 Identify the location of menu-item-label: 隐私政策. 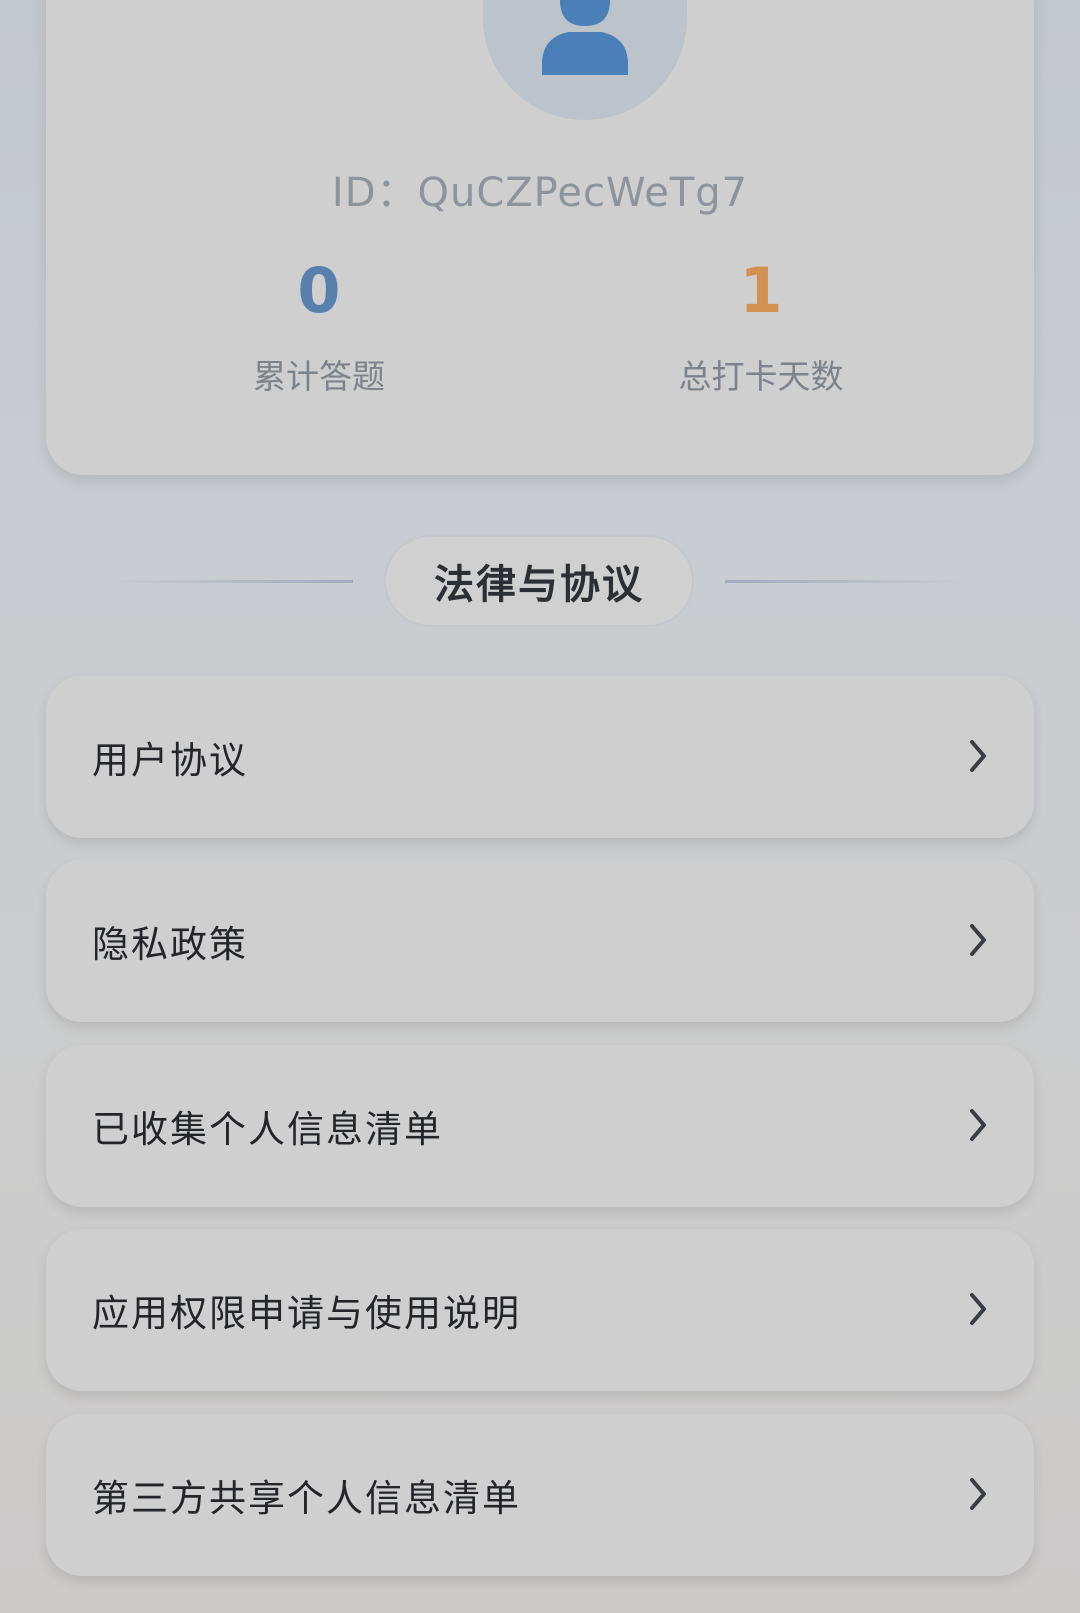
(170, 944).